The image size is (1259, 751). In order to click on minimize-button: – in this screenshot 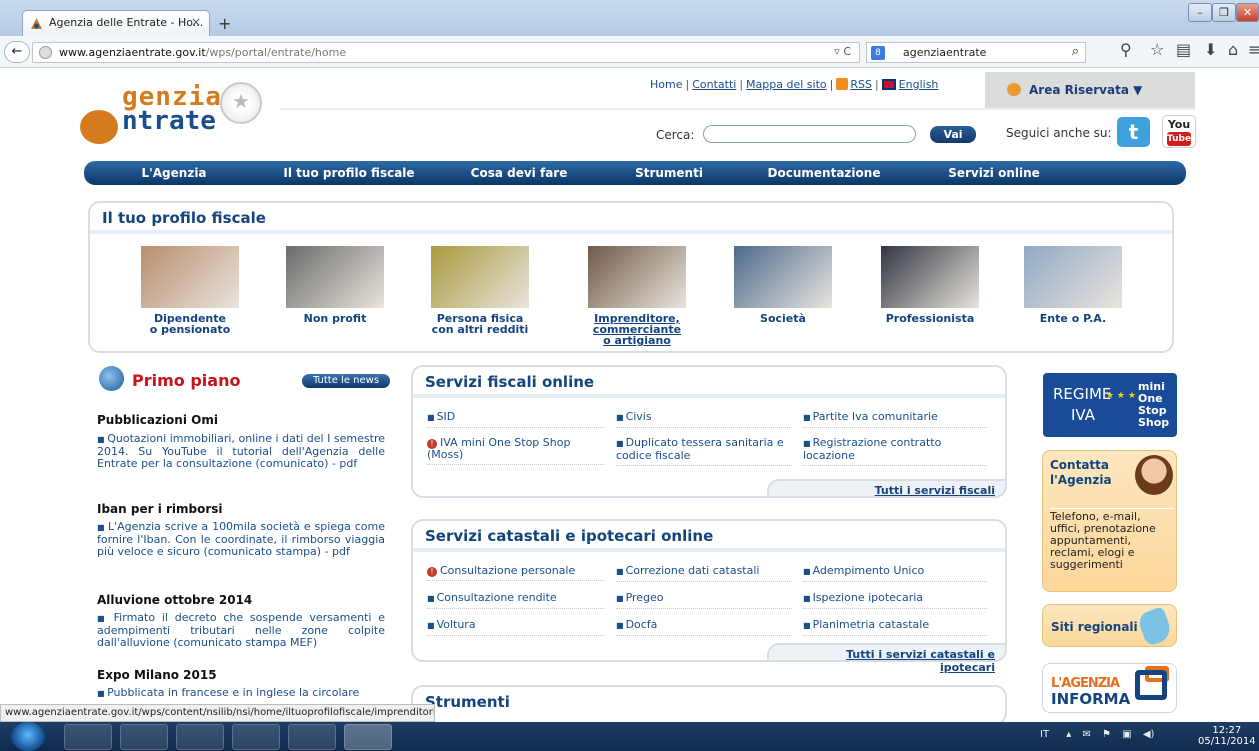, I will do `click(1200, 12)`.